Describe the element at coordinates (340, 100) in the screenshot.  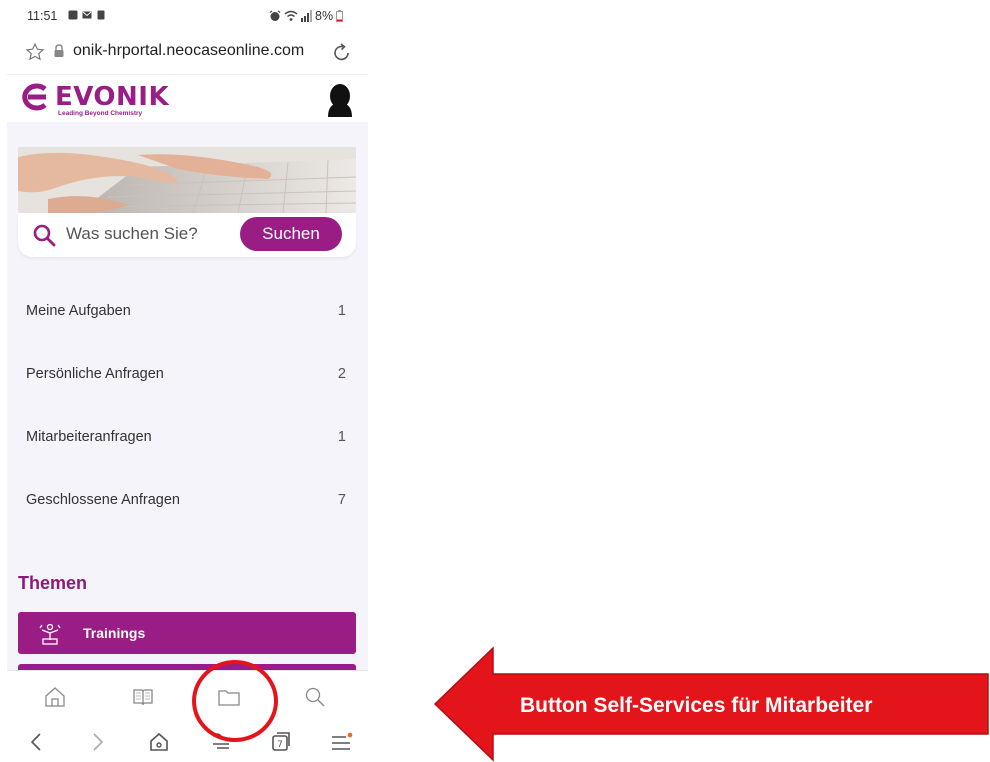
I see `avatar` at that location.